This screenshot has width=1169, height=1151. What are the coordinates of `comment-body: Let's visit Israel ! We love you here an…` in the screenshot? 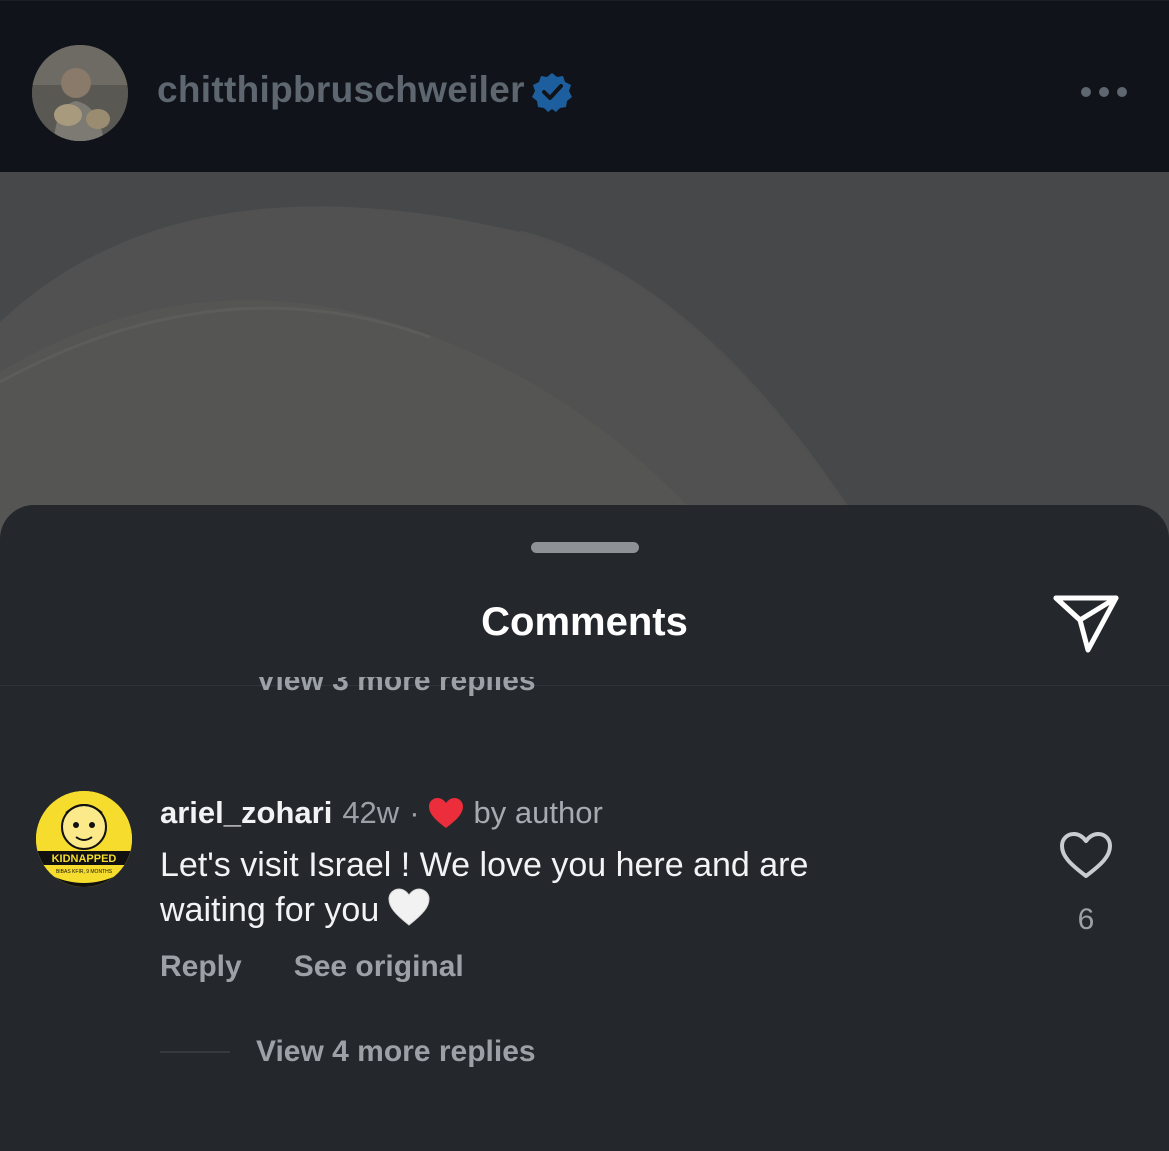 It's located at (484, 887).